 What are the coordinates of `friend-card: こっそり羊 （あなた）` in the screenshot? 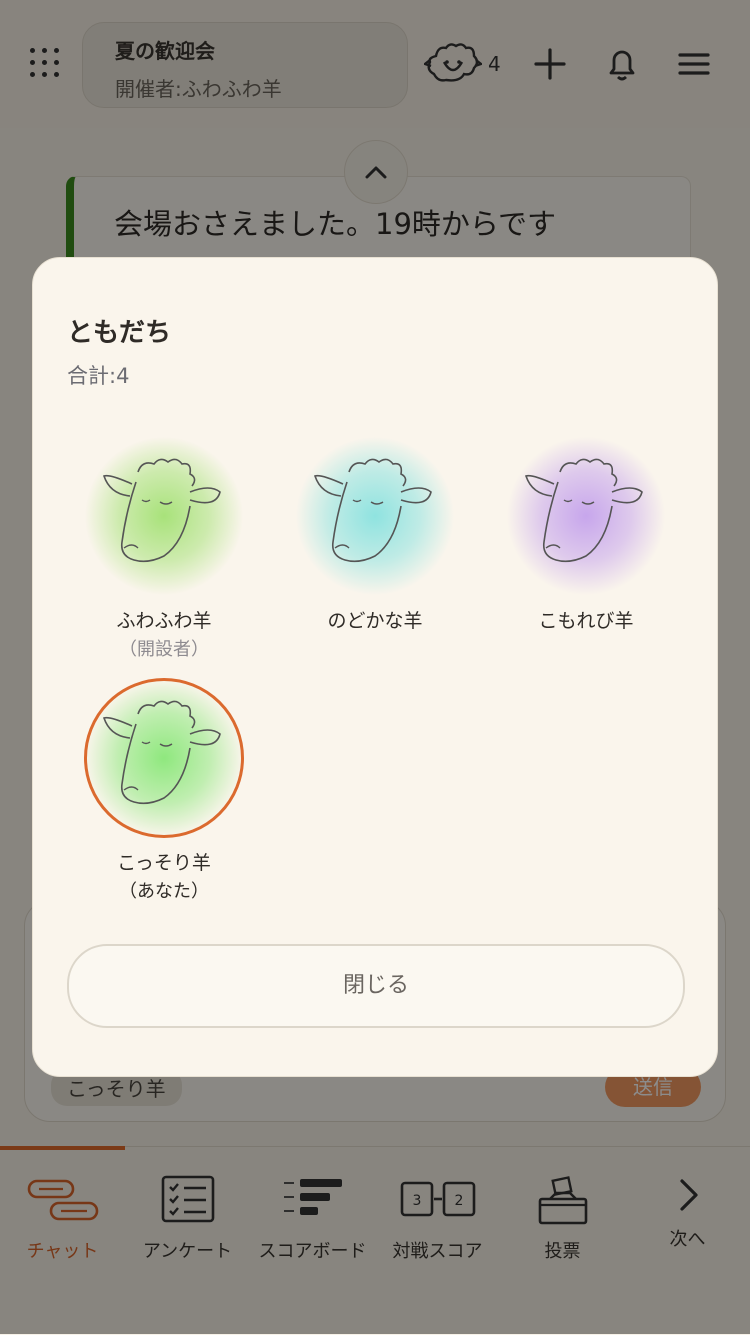 It's located at (164, 790).